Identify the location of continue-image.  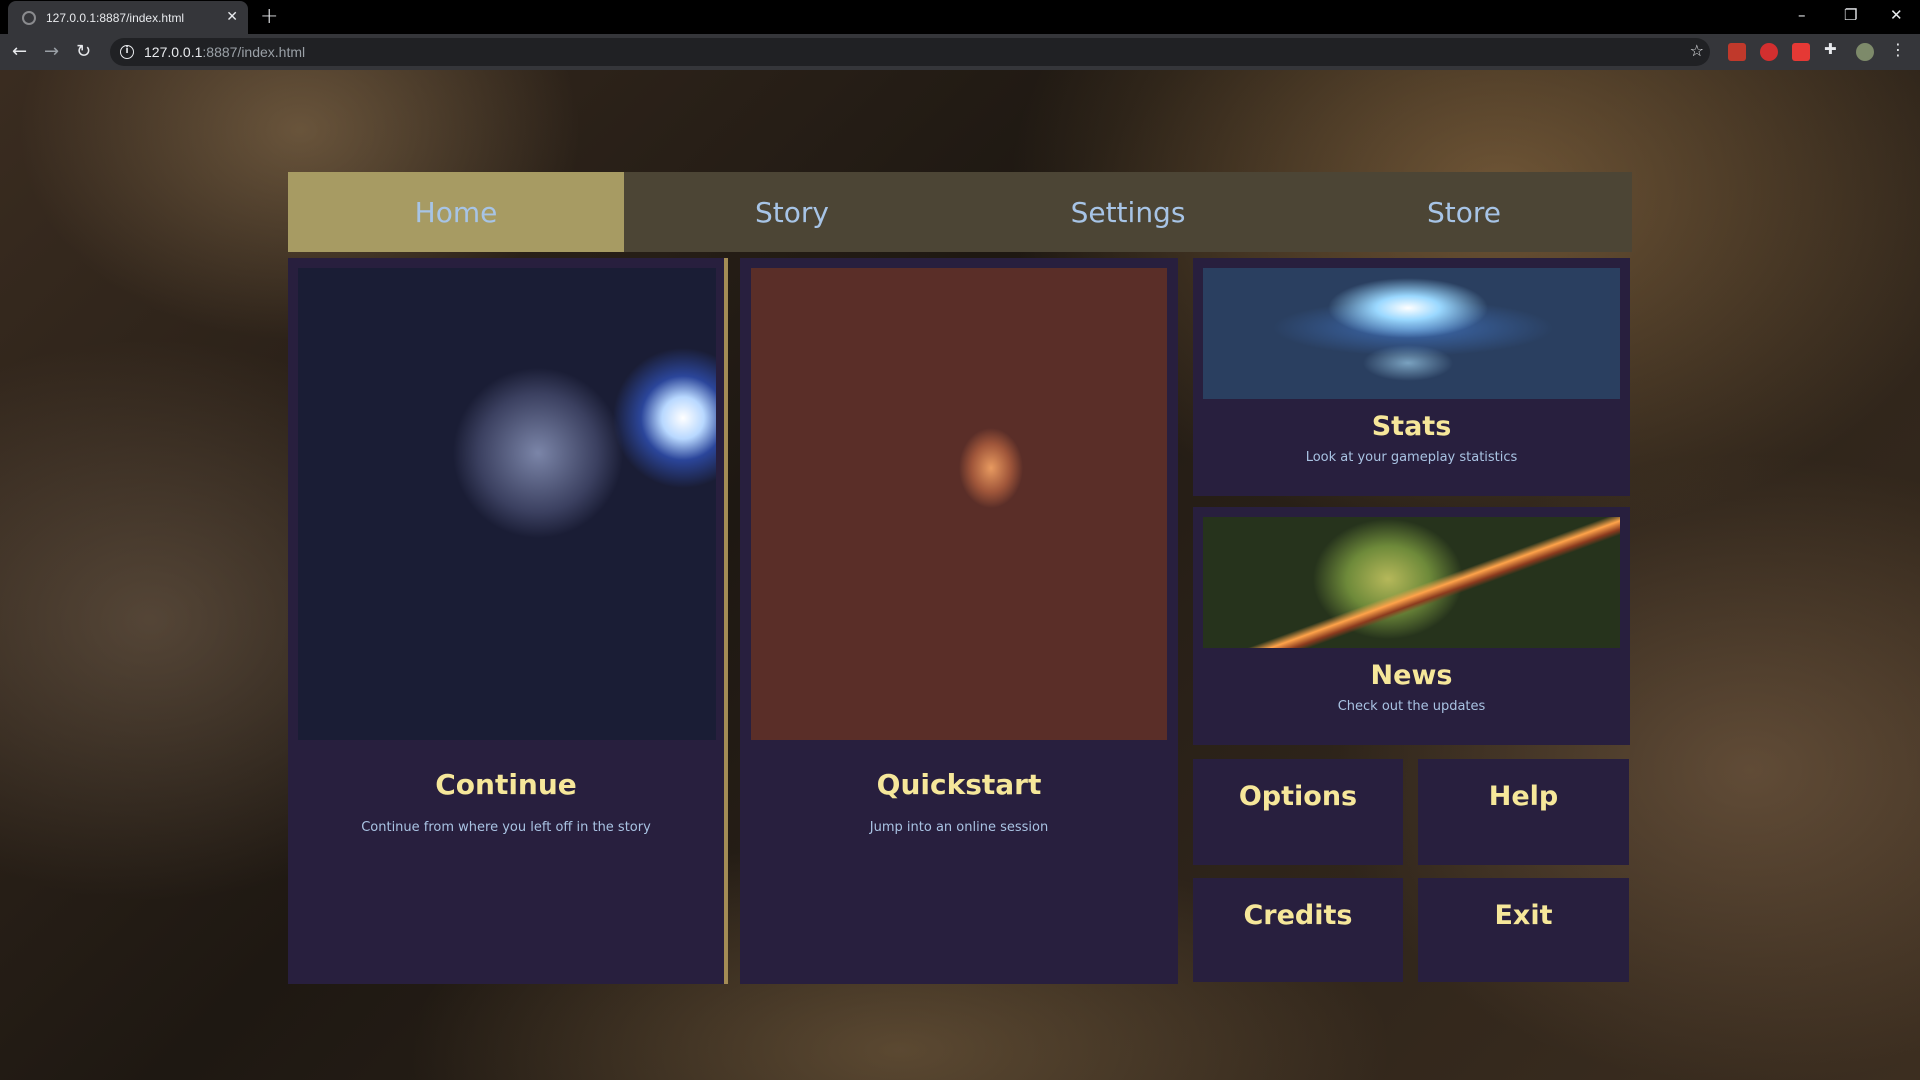
(507, 504).